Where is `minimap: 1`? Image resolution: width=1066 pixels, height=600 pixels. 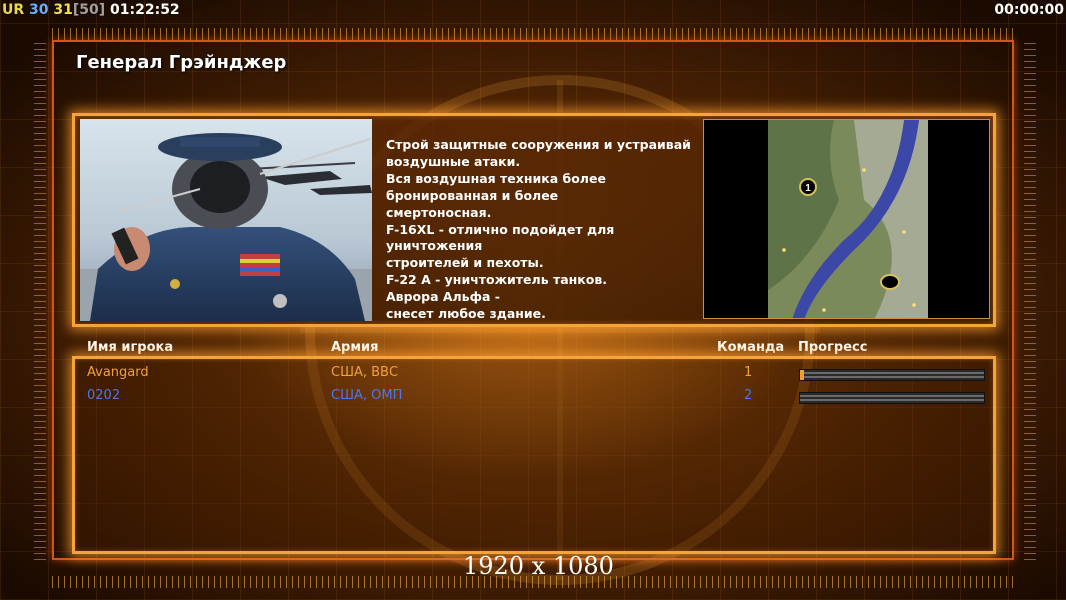 minimap: 1 is located at coordinates (846, 219).